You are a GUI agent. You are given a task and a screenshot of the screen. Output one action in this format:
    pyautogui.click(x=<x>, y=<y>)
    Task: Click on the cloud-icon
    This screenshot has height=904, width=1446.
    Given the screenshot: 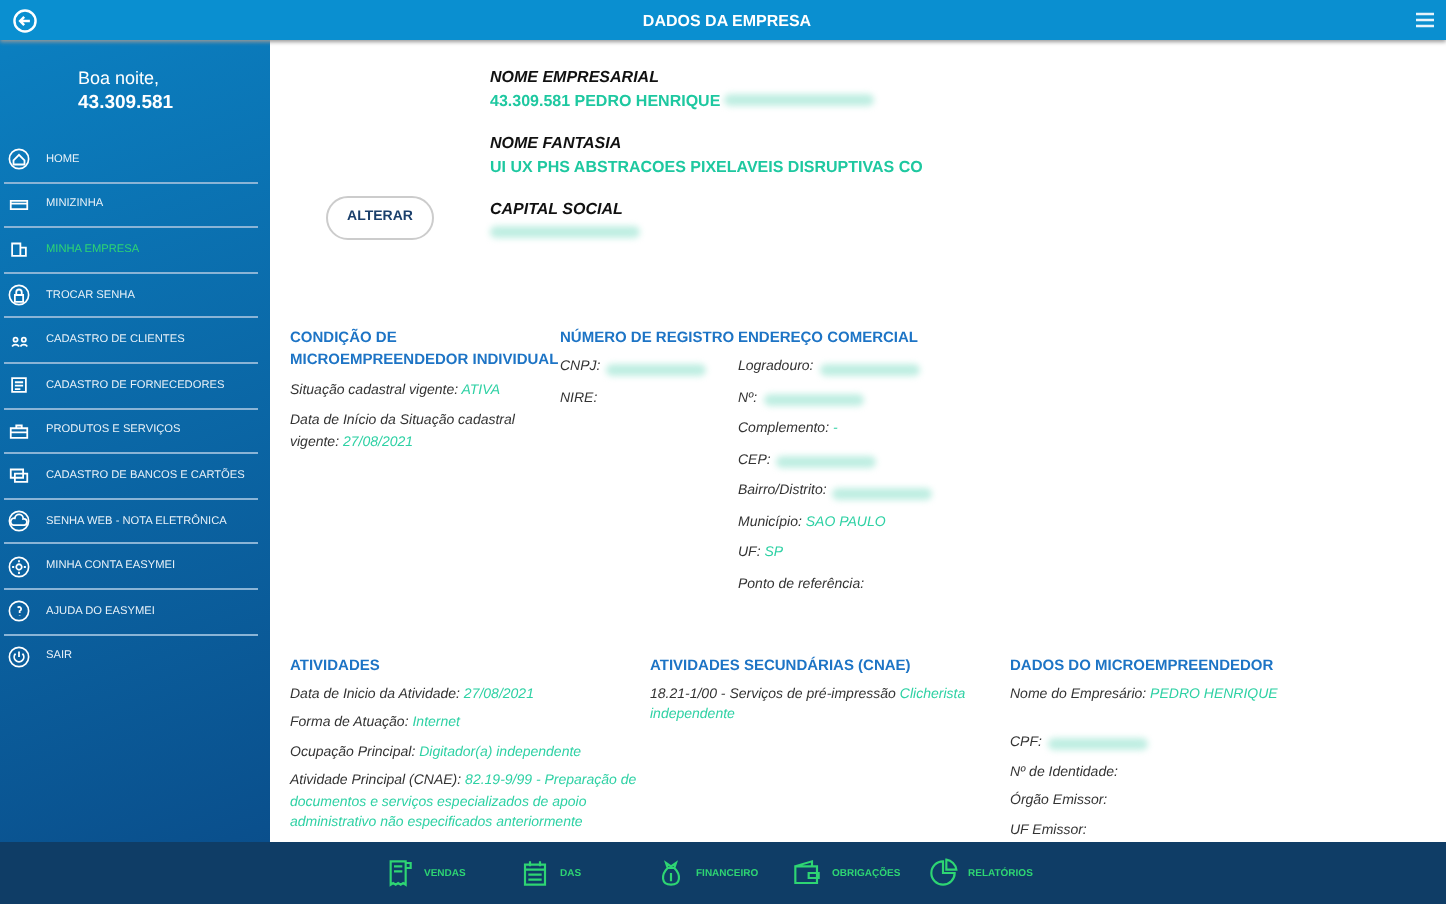 What is the action you would take?
    pyautogui.click(x=19, y=521)
    